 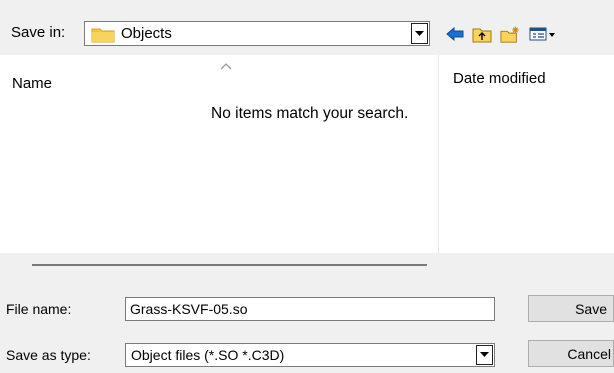 What do you see at coordinates (510, 34) in the screenshot?
I see `new-folder-icon` at bounding box center [510, 34].